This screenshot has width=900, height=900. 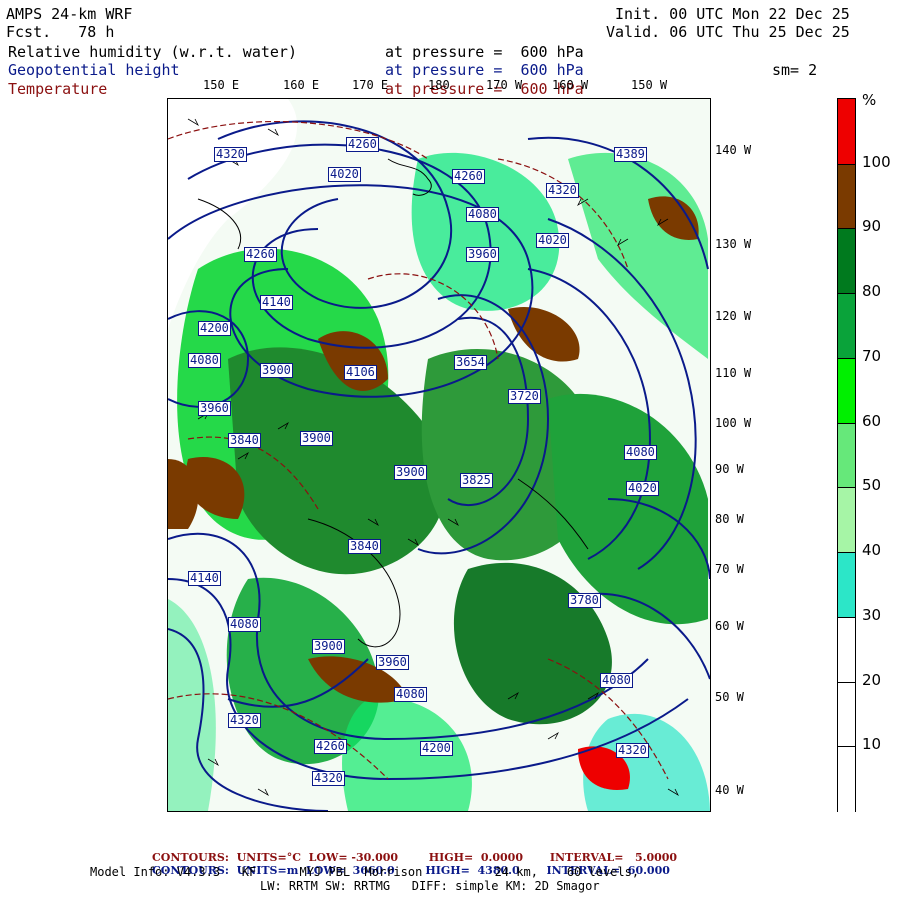 What do you see at coordinates (484, 70) in the screenshot?
I see `field-level-height: at pressure = 600 hPa` at bounding box center [484, 70].